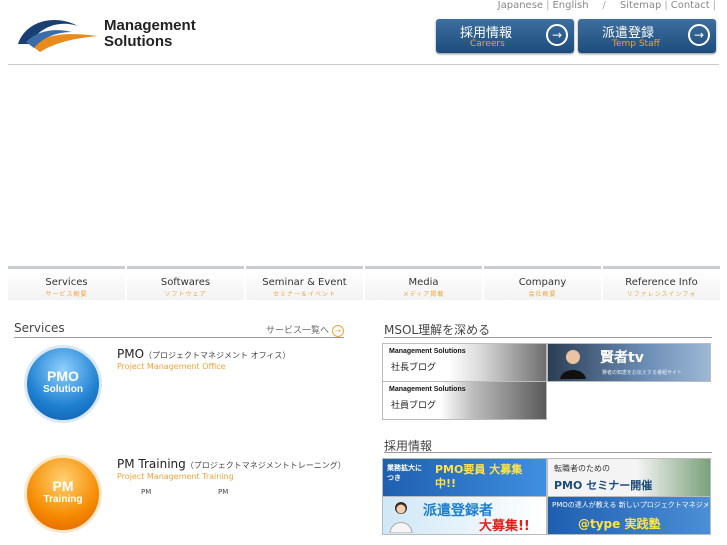 Image resolution: width=727 pixels, height=545 pixels. I want to click on ball-sublabel: Solution, so click(63, 389).